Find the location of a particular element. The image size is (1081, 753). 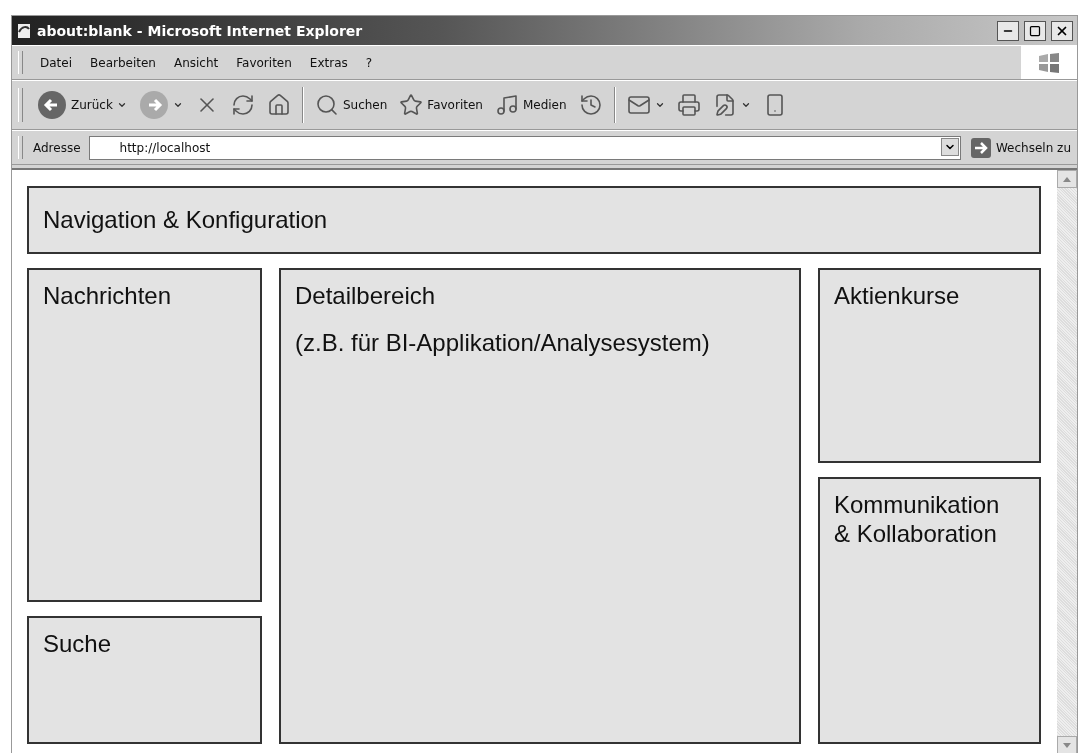

scroll-down-button is located at coordinates (1067, 744).